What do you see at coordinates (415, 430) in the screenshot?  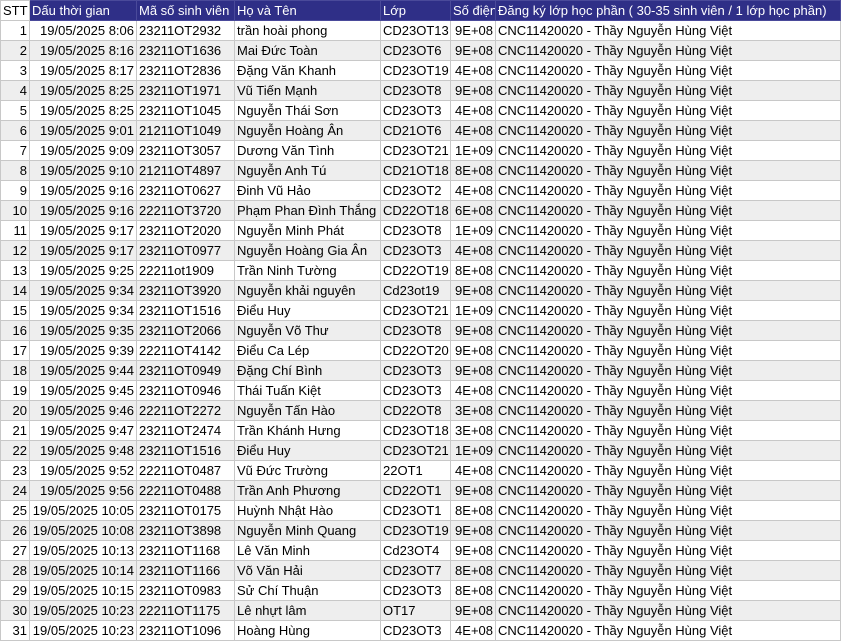 I see `cell-class: CD23OT18` at bounding box center [415, 430].